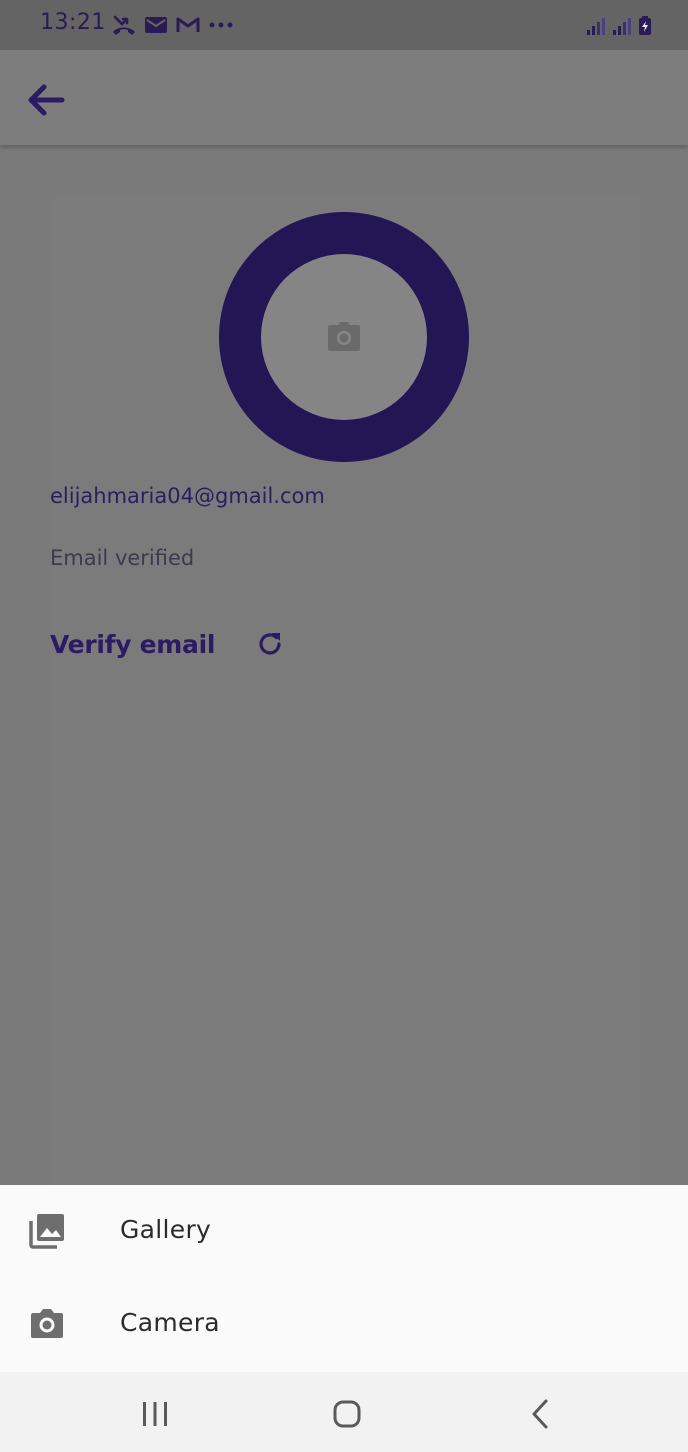  I want to click on status-time: 13:21, so click(73, 22).